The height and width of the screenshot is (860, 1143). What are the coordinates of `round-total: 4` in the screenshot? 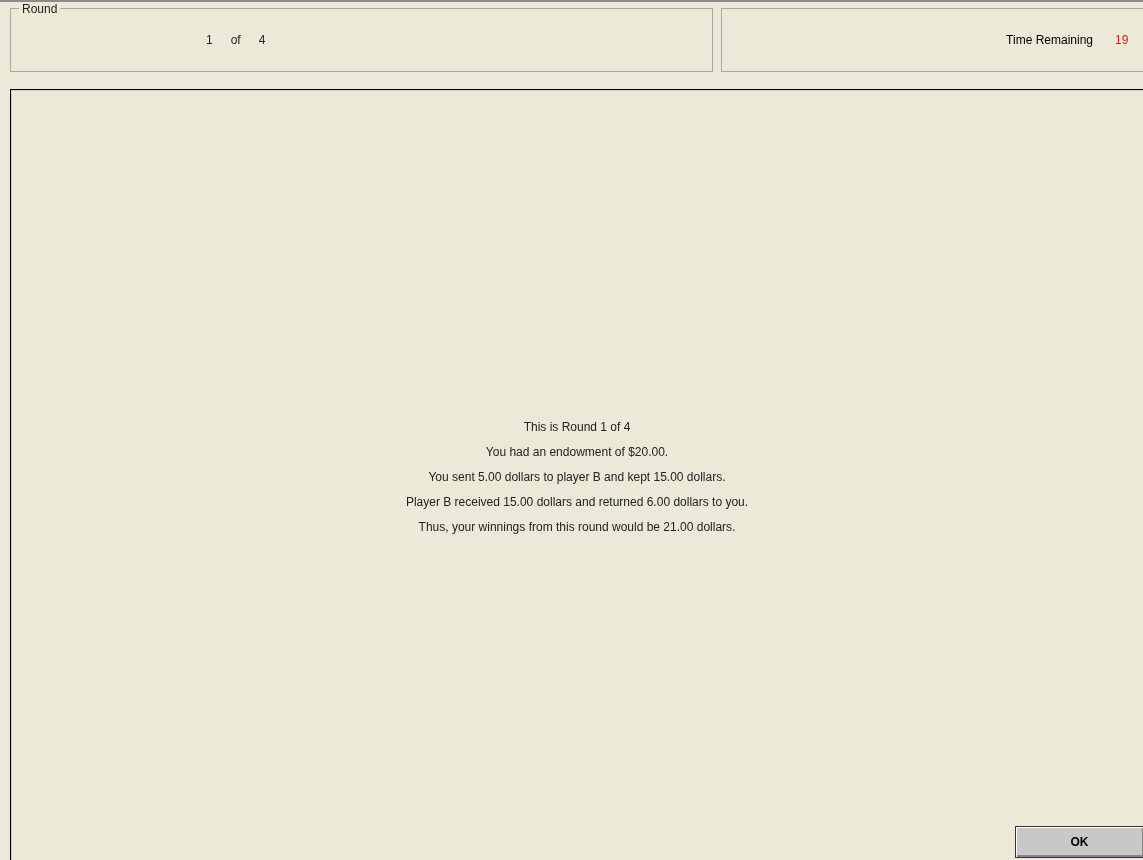 It's located at (262, 40).